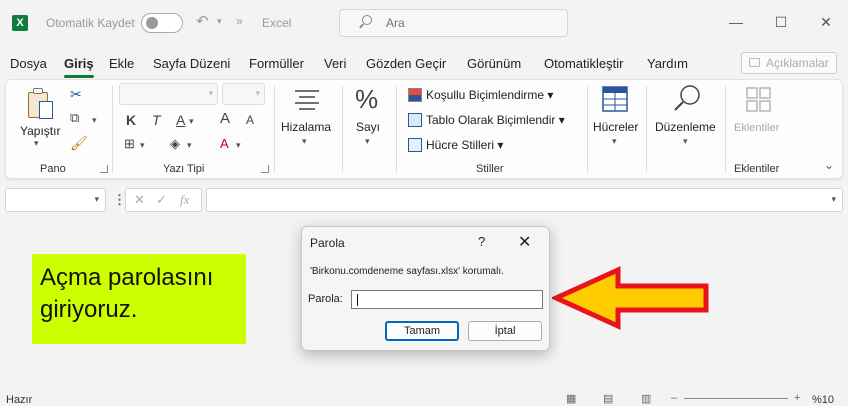 The height and width of the screenshot is (406, 848). I want to click on addins-label: Eklentiler, so click(756, 128).